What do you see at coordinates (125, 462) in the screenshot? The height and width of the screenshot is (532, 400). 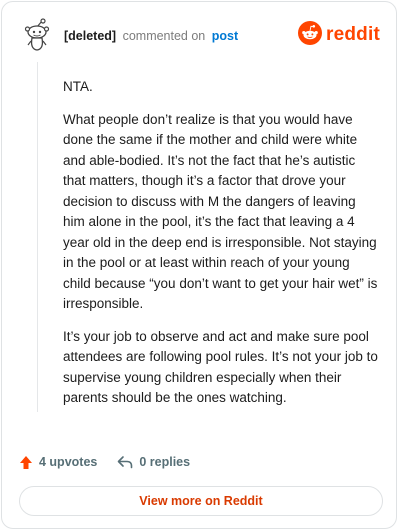 I see `reply-arrow-icon` at bounding box center [125, 462].